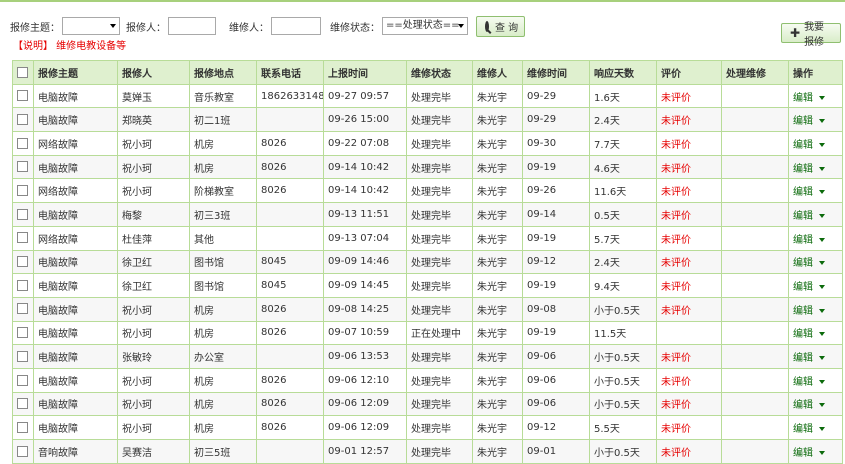  Describe the element at coordinates (689, 238) in the screenshot. I see `row-rating: 未评价` at that location.